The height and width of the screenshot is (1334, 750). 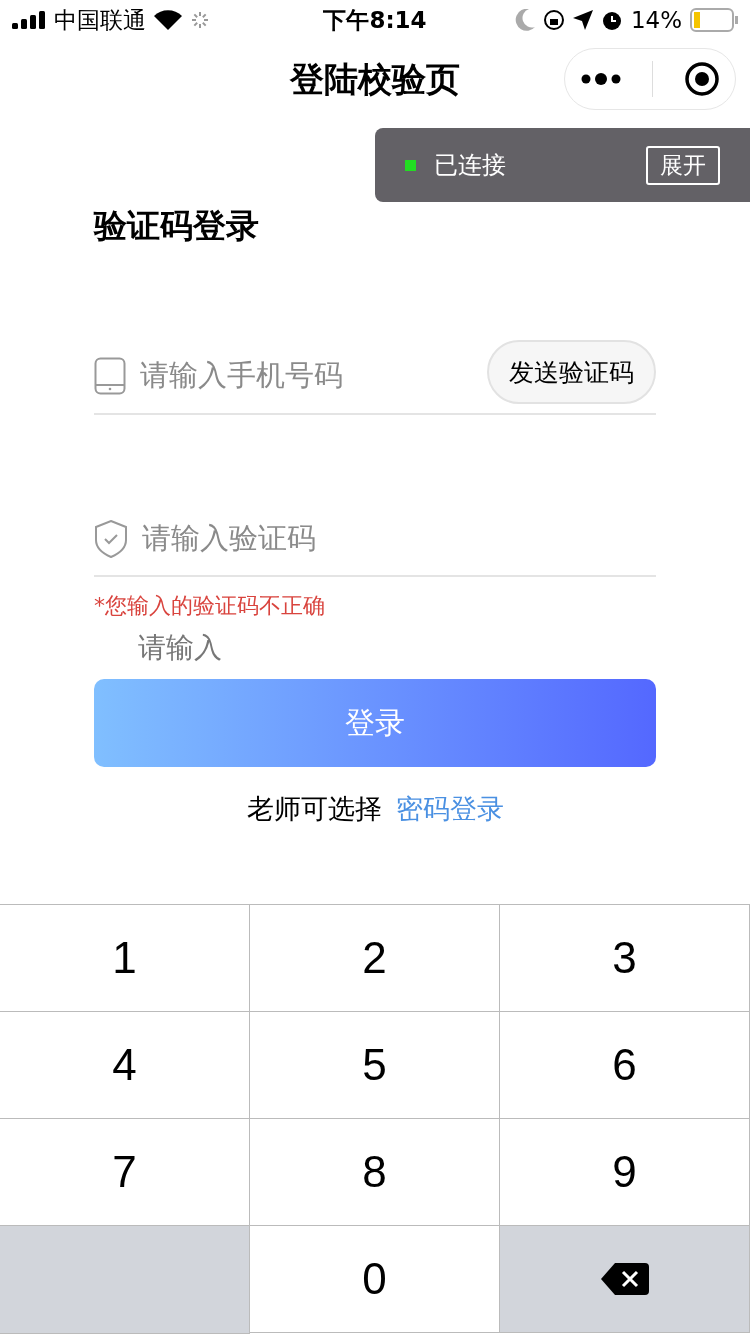 What do you see at coordinates (100, 20) in the screenshot?
I see `carrier-name: 中国联通` at bounding box center [100, 20].